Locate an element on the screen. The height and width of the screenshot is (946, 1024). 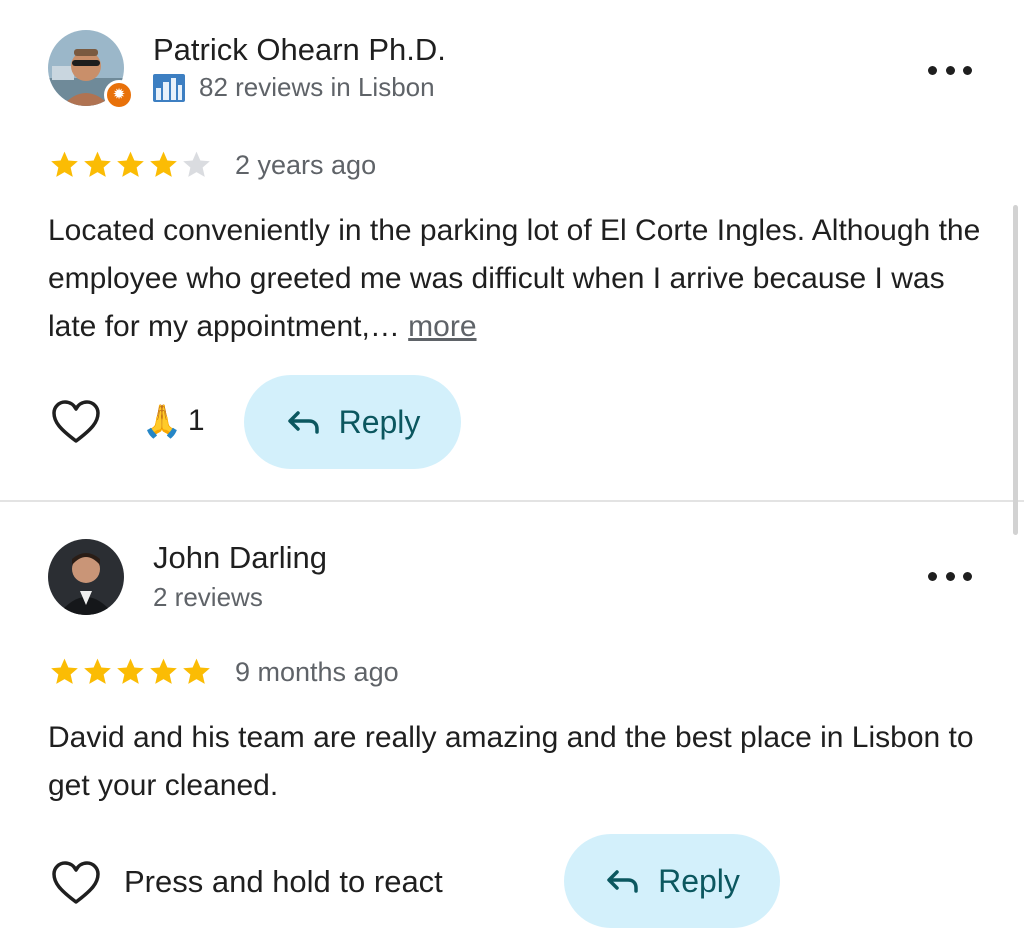
more-link: more is located at coordinates (442, 326).